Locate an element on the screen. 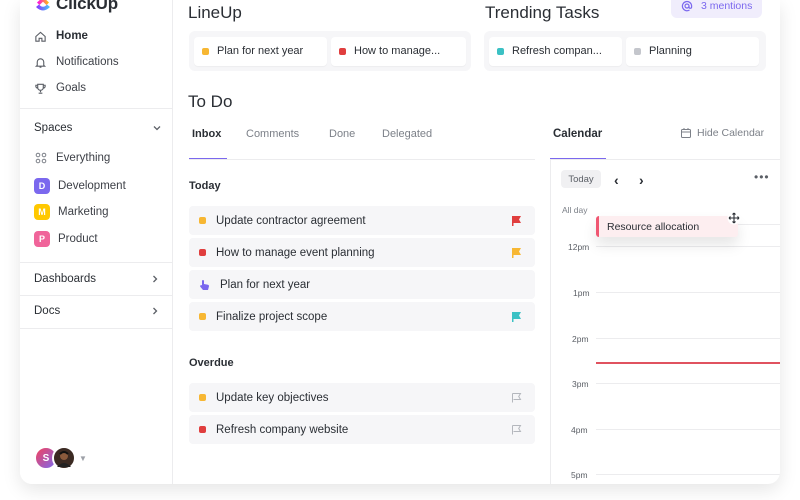 Image resolution: width=800 pixels, height=500 pixels. time-label: 4pm is located at coordinates (579, 430).